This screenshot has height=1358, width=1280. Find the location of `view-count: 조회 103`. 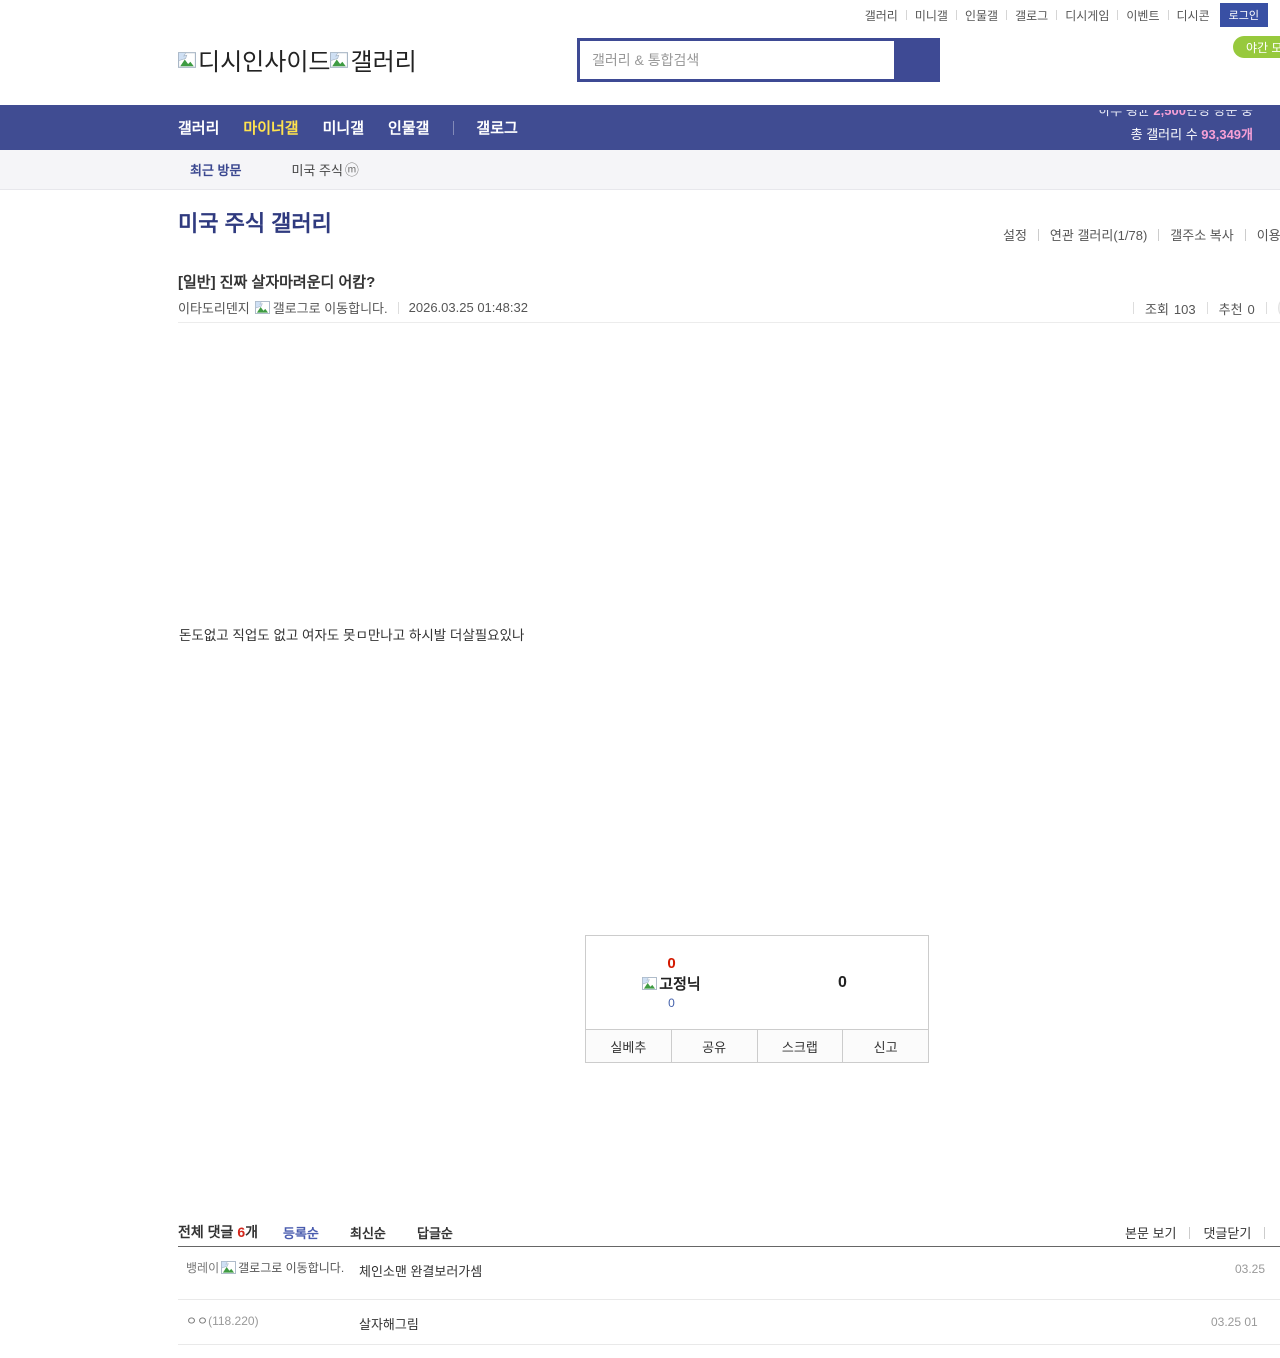

view-count: 조회 103 is located at coordinates (1170, 309).